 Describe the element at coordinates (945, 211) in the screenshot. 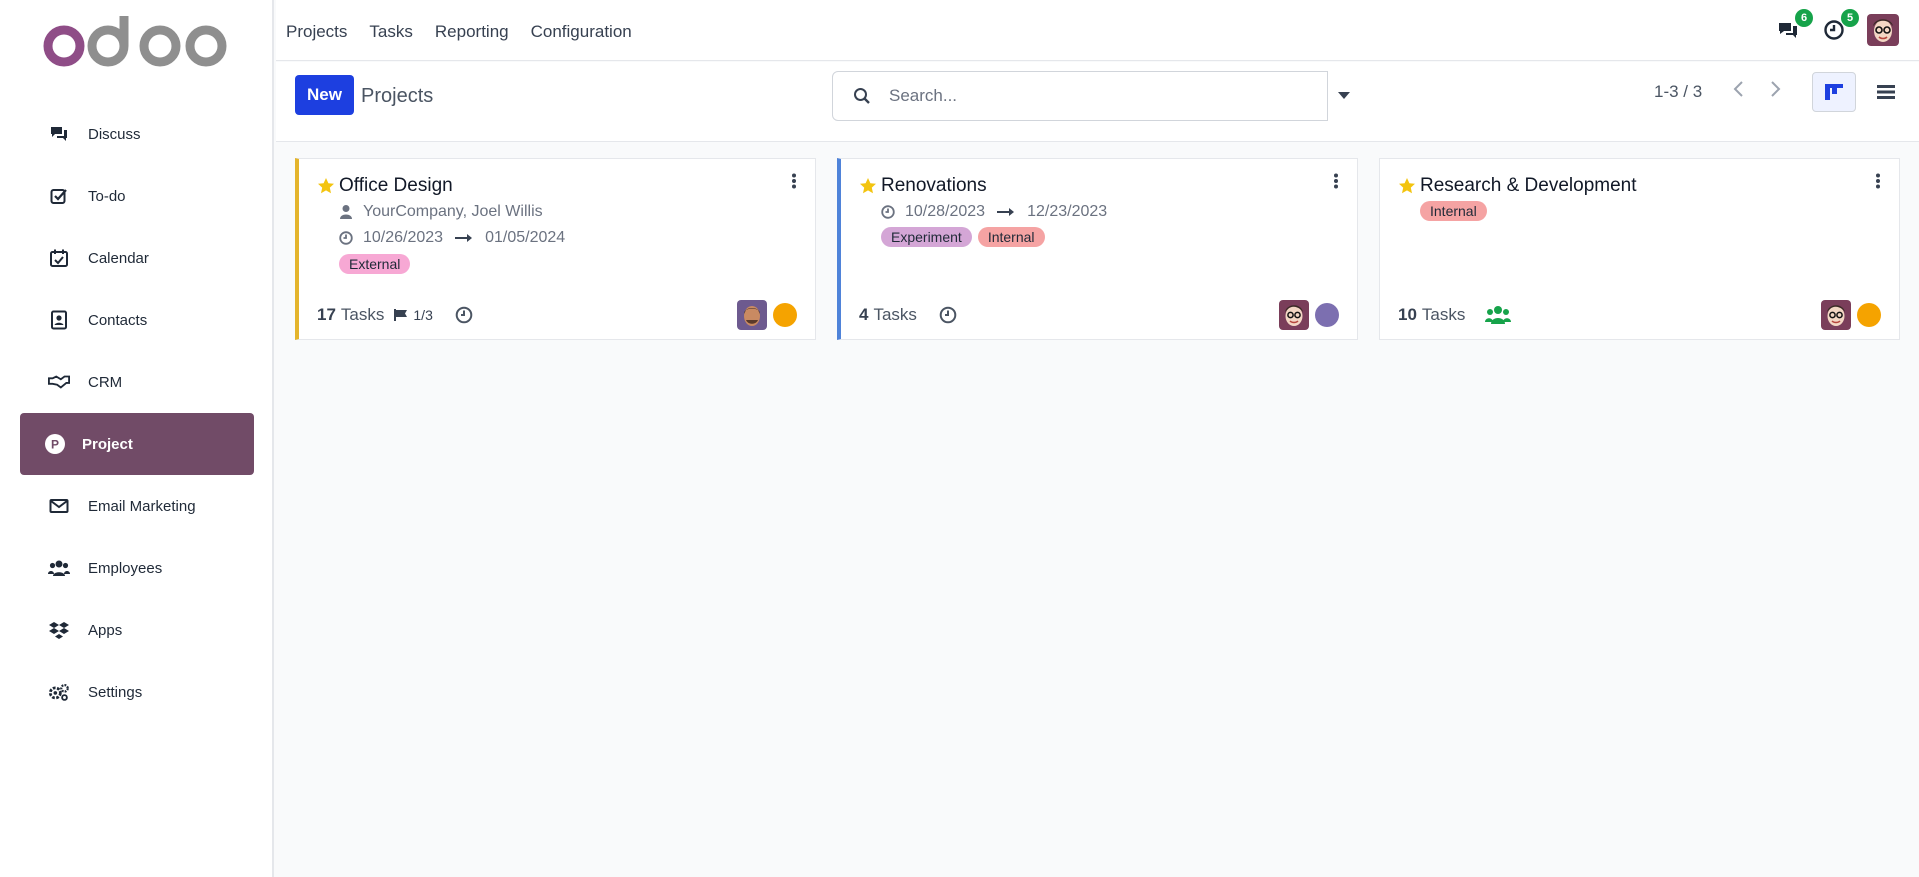

I see `date-start: 10/28/2023` at that location.